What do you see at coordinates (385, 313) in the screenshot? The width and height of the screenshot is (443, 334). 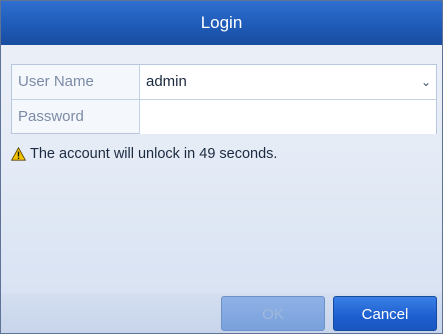 I see `cancel-button: Cancel` at bounding box center [385, 313].